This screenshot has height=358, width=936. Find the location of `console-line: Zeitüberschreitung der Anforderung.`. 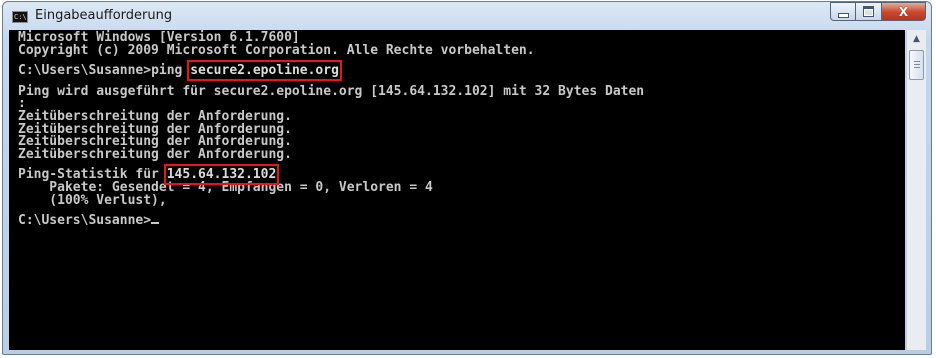

console-line: Zeitüberschreitung der Anforderung. is located at coordinates (155, 154).